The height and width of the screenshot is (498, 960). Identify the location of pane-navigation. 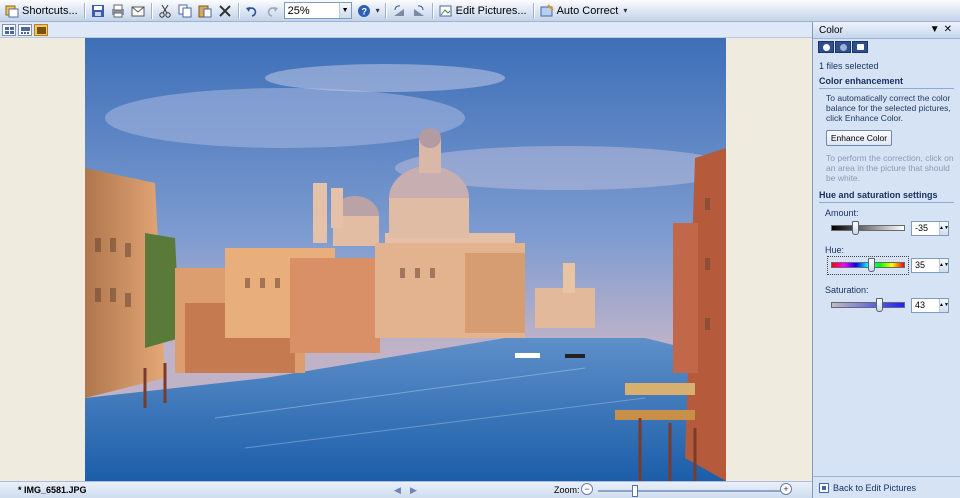
(886, 47).